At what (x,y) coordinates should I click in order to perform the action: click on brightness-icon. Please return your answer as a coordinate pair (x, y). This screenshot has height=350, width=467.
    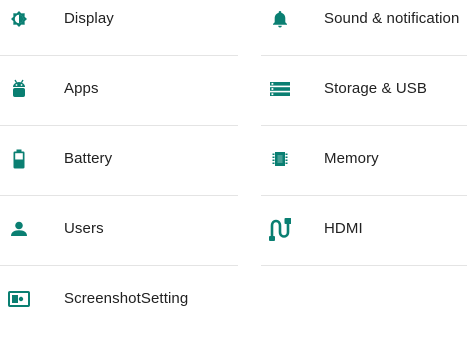
    Looking at the image, I should click on (19, 19).